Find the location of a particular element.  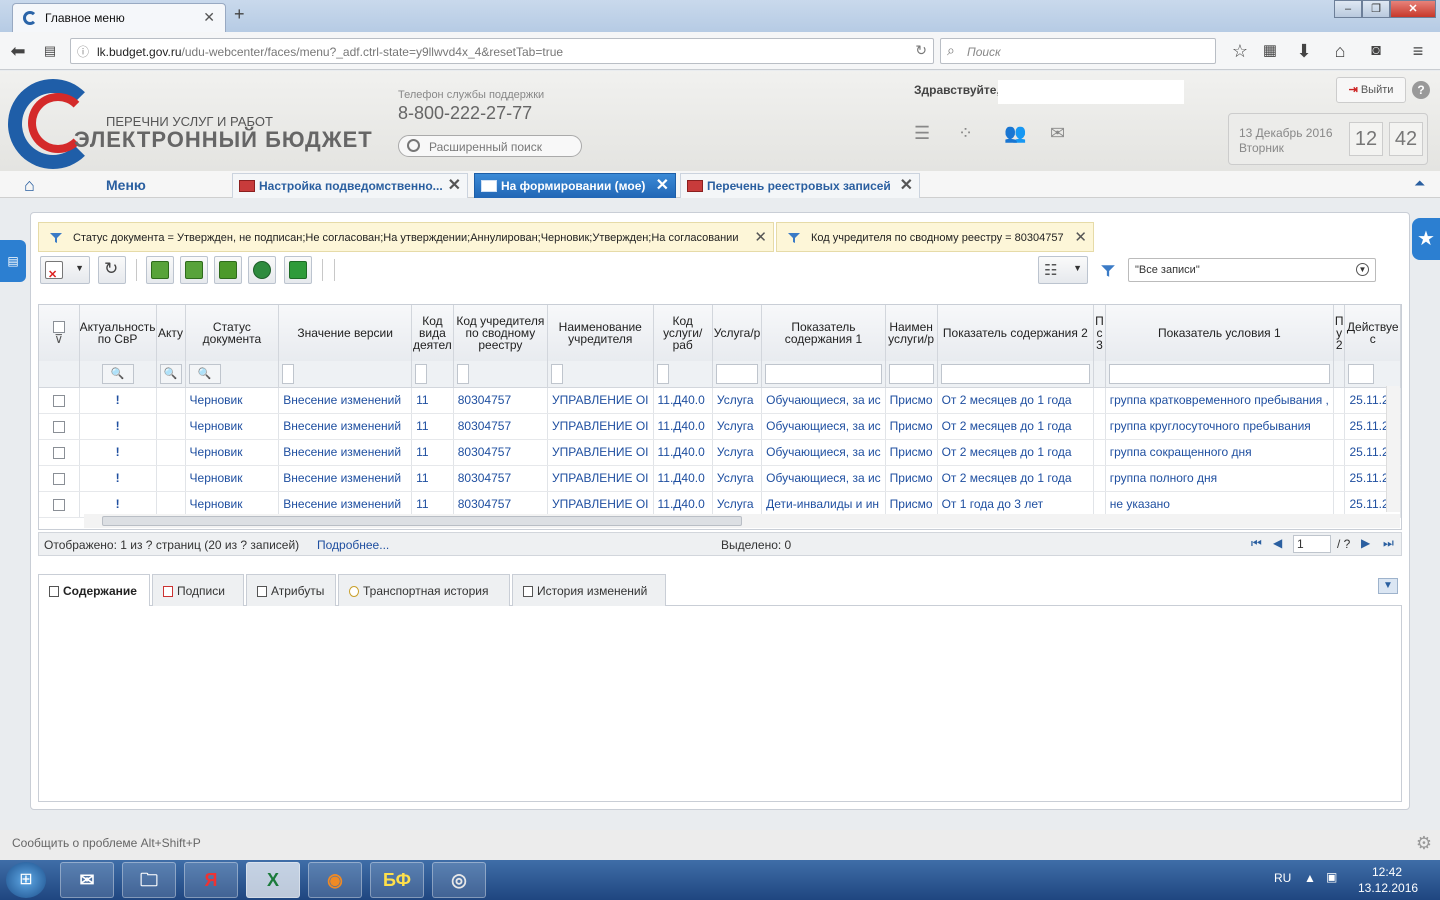

clock-date: 13.12.2016 is located at coordinates (1388, 888).